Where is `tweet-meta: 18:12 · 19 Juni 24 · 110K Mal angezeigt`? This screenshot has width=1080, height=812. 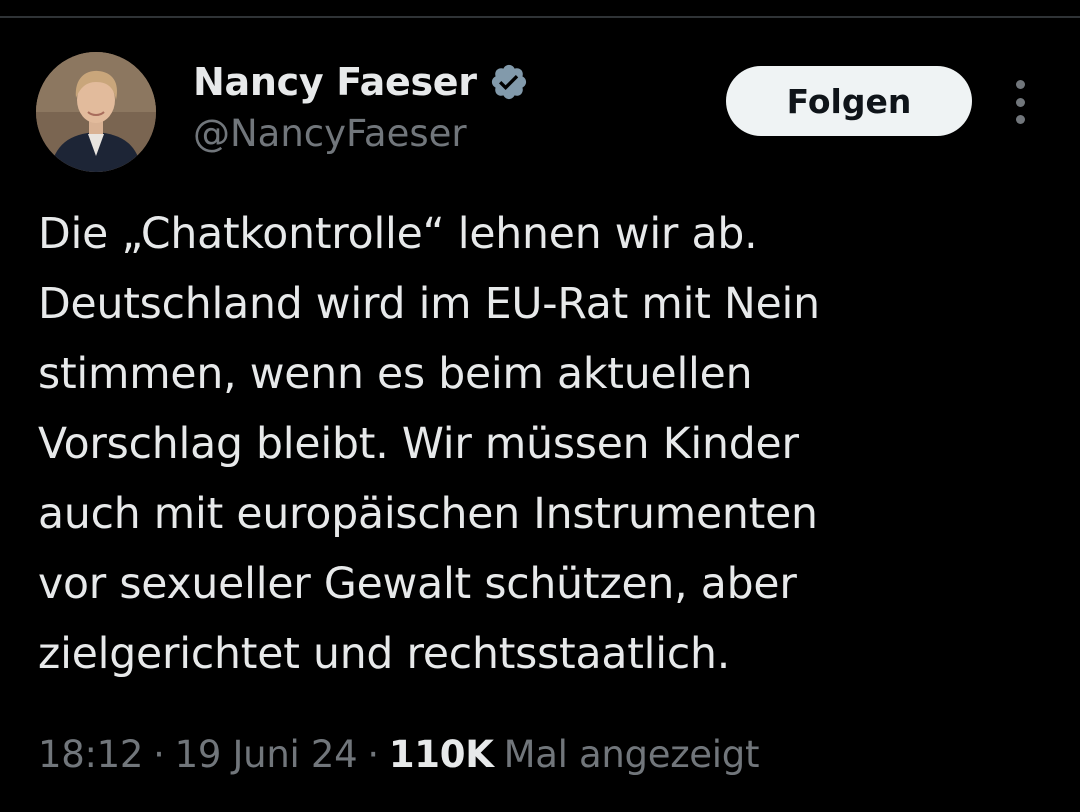 tweet-meta: 18:12 · 19 Juni 24 · 110K Mal angezeigt is located at coordinates (398, 754).